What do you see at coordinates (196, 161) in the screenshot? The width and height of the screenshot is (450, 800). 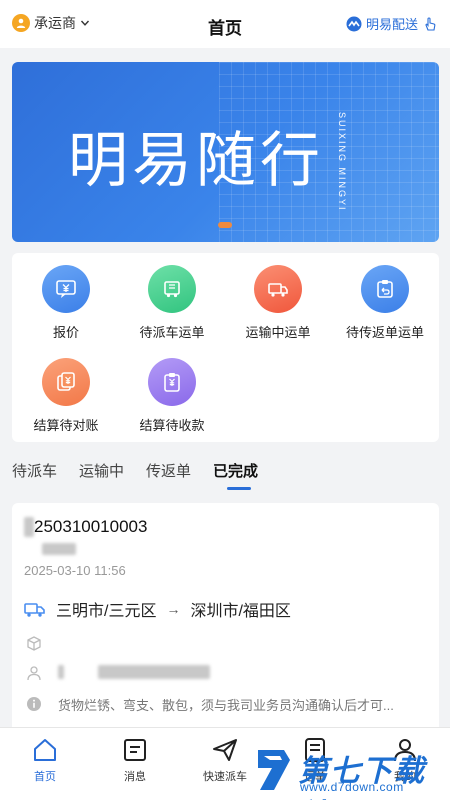 I see `banner-title: 明易随行` at bounding box center [196, 161].